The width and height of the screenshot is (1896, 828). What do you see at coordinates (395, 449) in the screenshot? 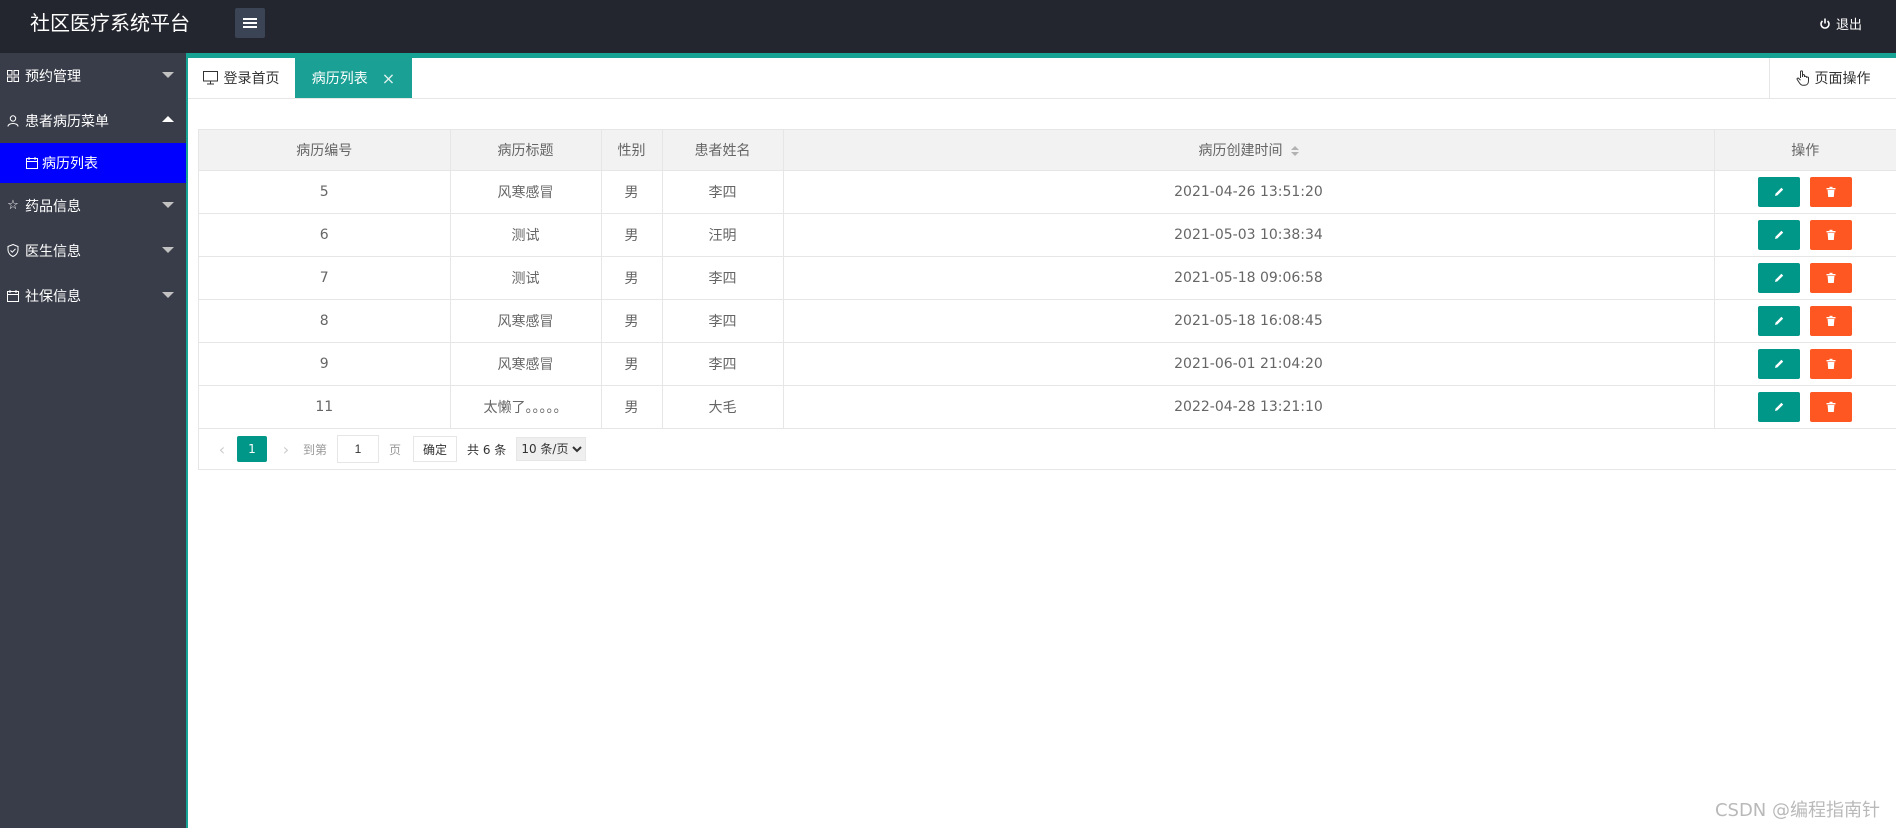
I see `page-unit-label: 页` at bounding box center [395, 449].